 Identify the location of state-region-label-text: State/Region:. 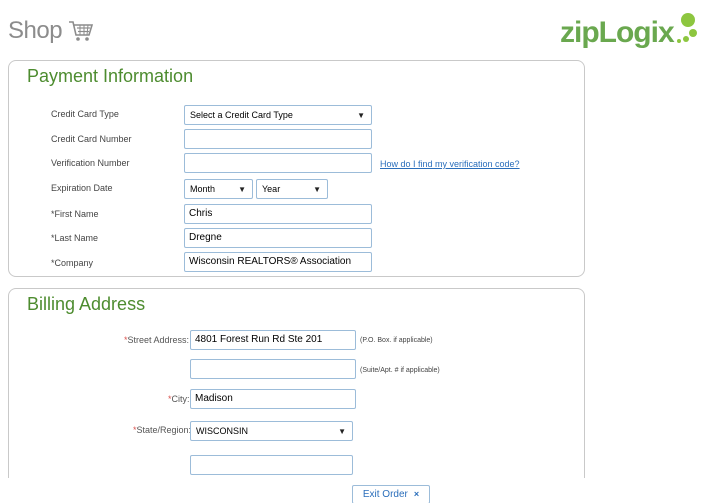
(164, 430).